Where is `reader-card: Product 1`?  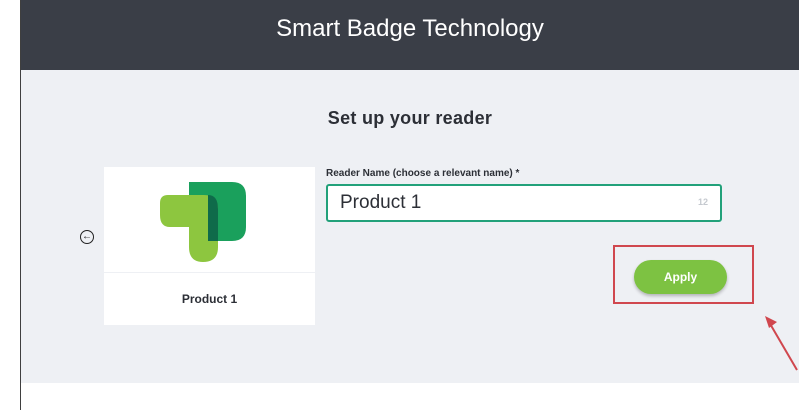
reader-card: Product 1 is located at coordinates (209, 246).